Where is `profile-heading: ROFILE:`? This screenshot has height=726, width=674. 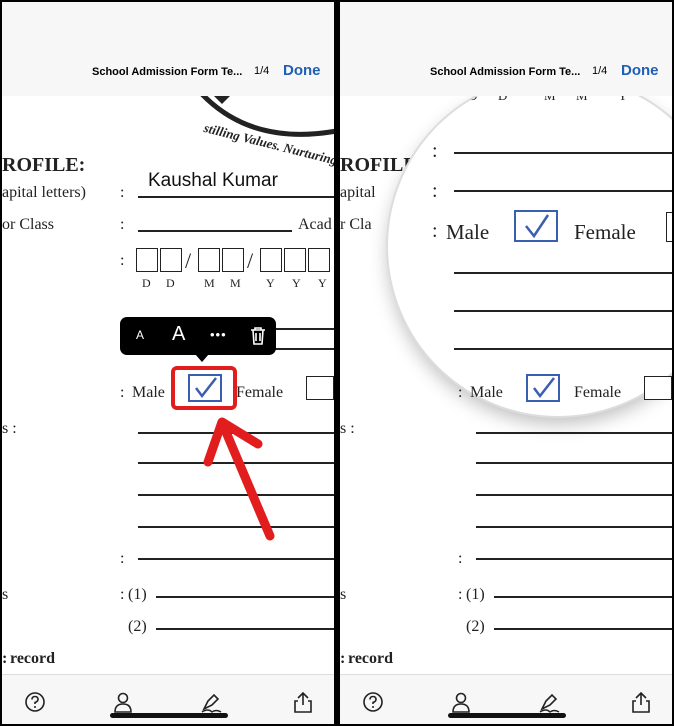 profile-heading: ROFILE: is located at coordinates (44, 165).